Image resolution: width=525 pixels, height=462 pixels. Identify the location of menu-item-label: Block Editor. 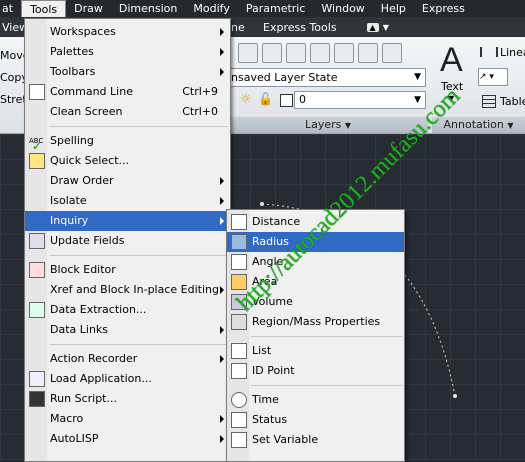
(83, 269).